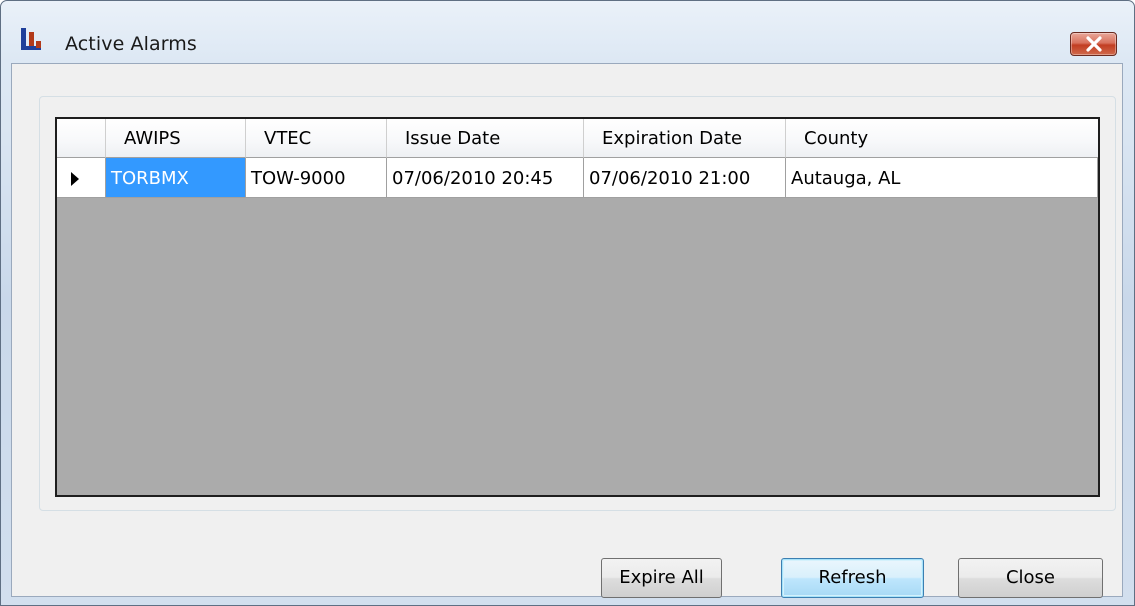 This screenshot has width=1135, height=606. I want to click on refresh-button: Refresh, so click(852, 578).